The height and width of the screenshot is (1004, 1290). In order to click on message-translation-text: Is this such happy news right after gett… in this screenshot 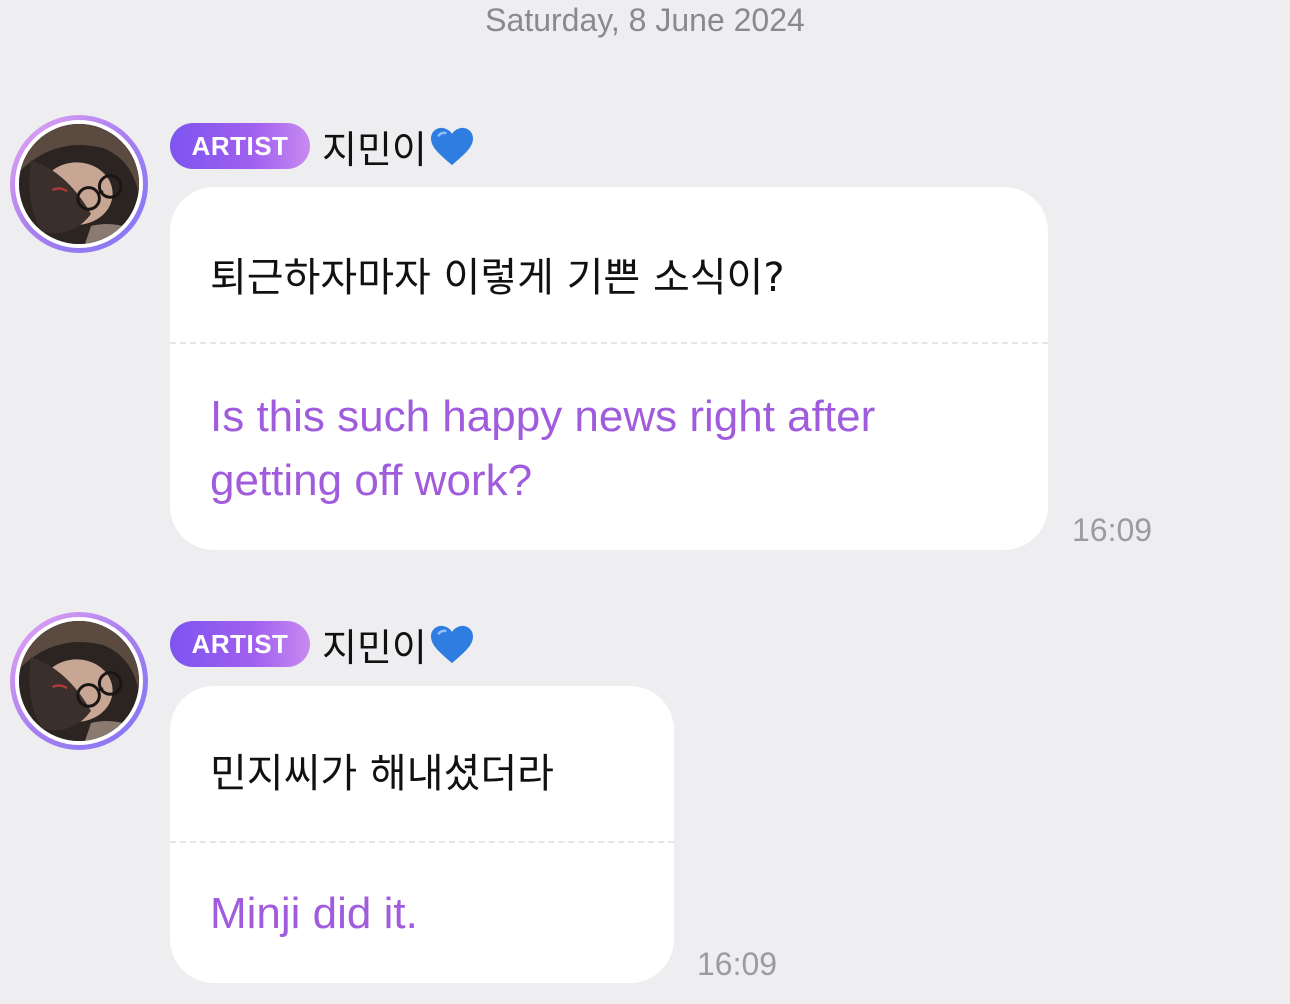, I will do `click(543, 448)`.